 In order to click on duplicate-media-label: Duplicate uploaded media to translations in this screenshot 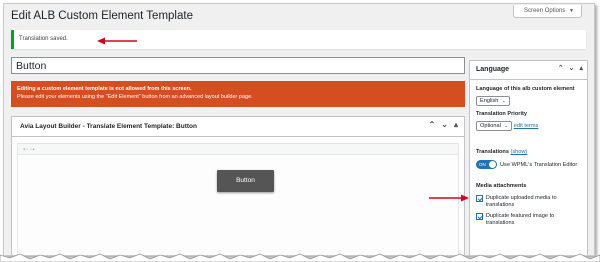, I will do `click(521, 201)`.